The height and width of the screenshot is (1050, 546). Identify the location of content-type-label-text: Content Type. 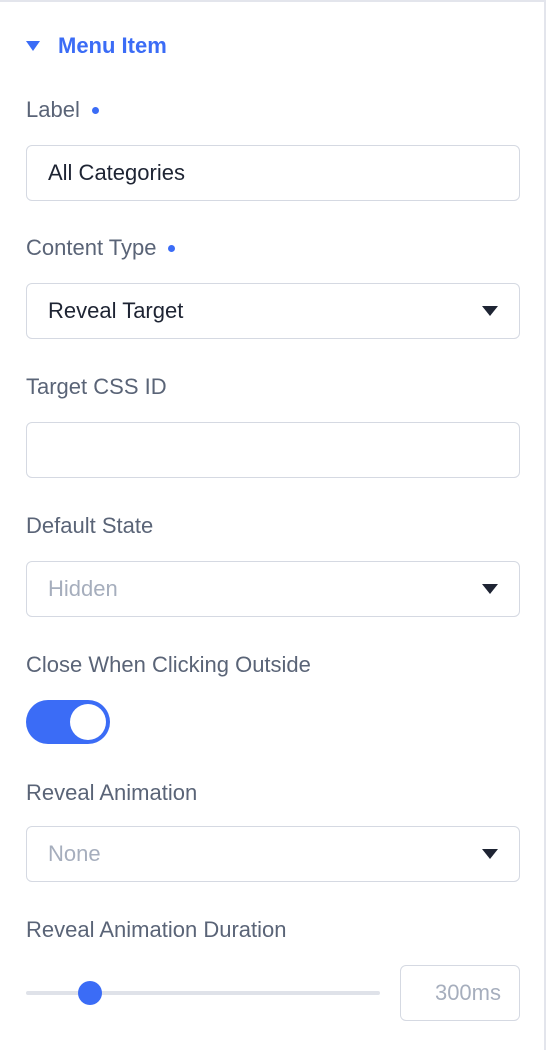
(91, 247).